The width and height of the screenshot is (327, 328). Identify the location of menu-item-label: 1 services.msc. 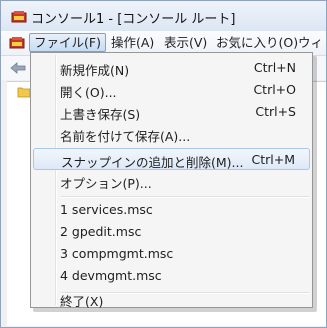
(106, 209).